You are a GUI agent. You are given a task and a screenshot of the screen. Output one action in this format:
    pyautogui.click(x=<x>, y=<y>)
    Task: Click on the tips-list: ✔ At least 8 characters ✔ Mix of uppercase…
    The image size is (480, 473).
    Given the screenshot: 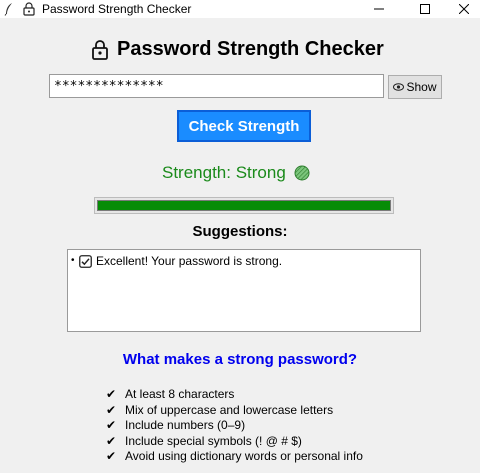 What is the action you would take?
    pyautogui.click(x=234, y=426)
    